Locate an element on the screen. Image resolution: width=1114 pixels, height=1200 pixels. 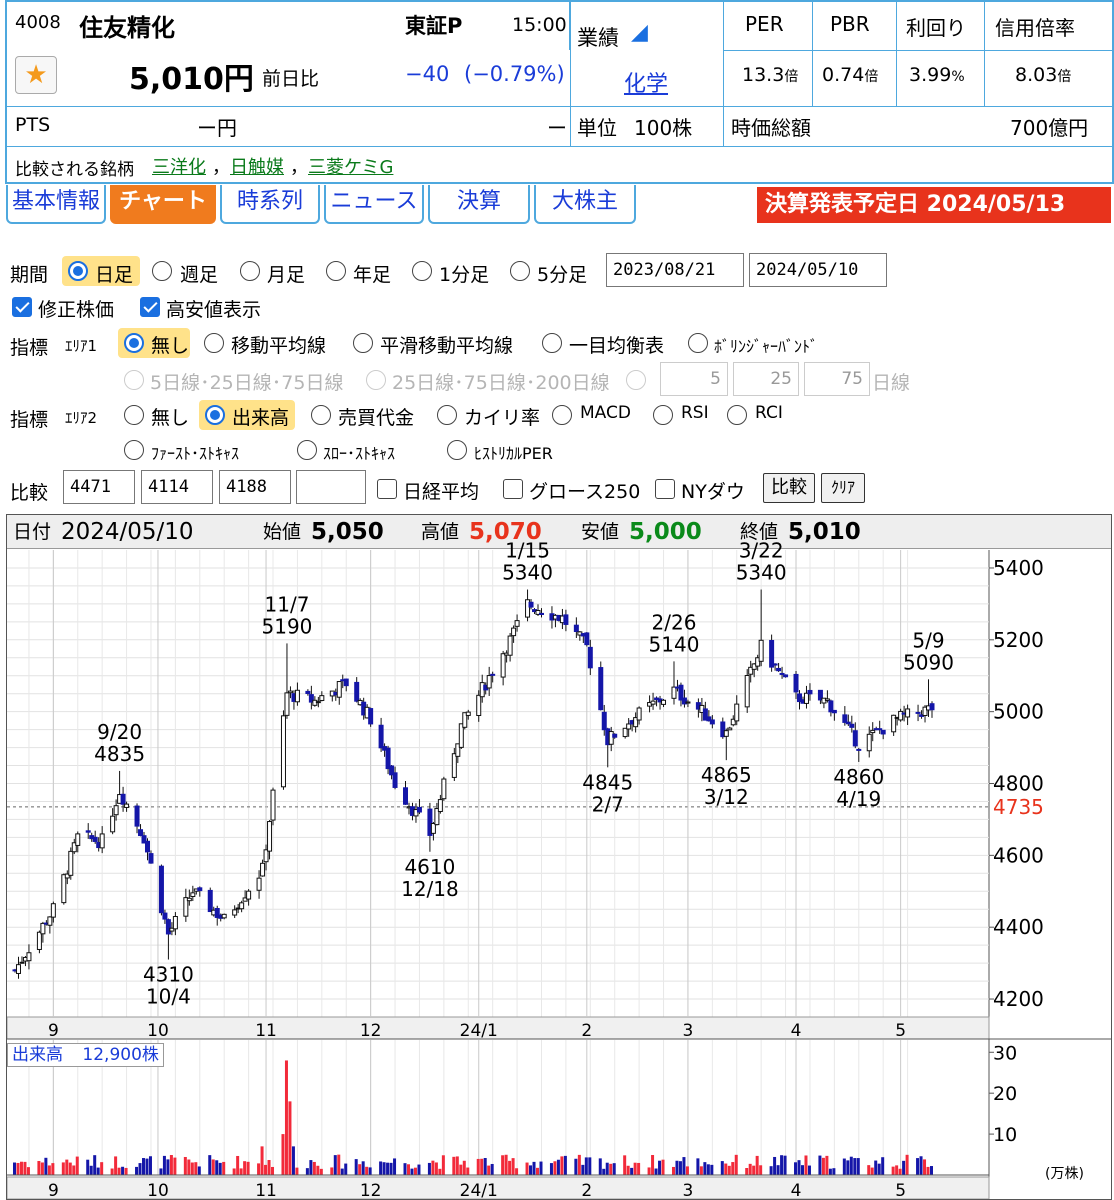
tab-major-shareholders: 大株主 is located at coordinates (585, 204).